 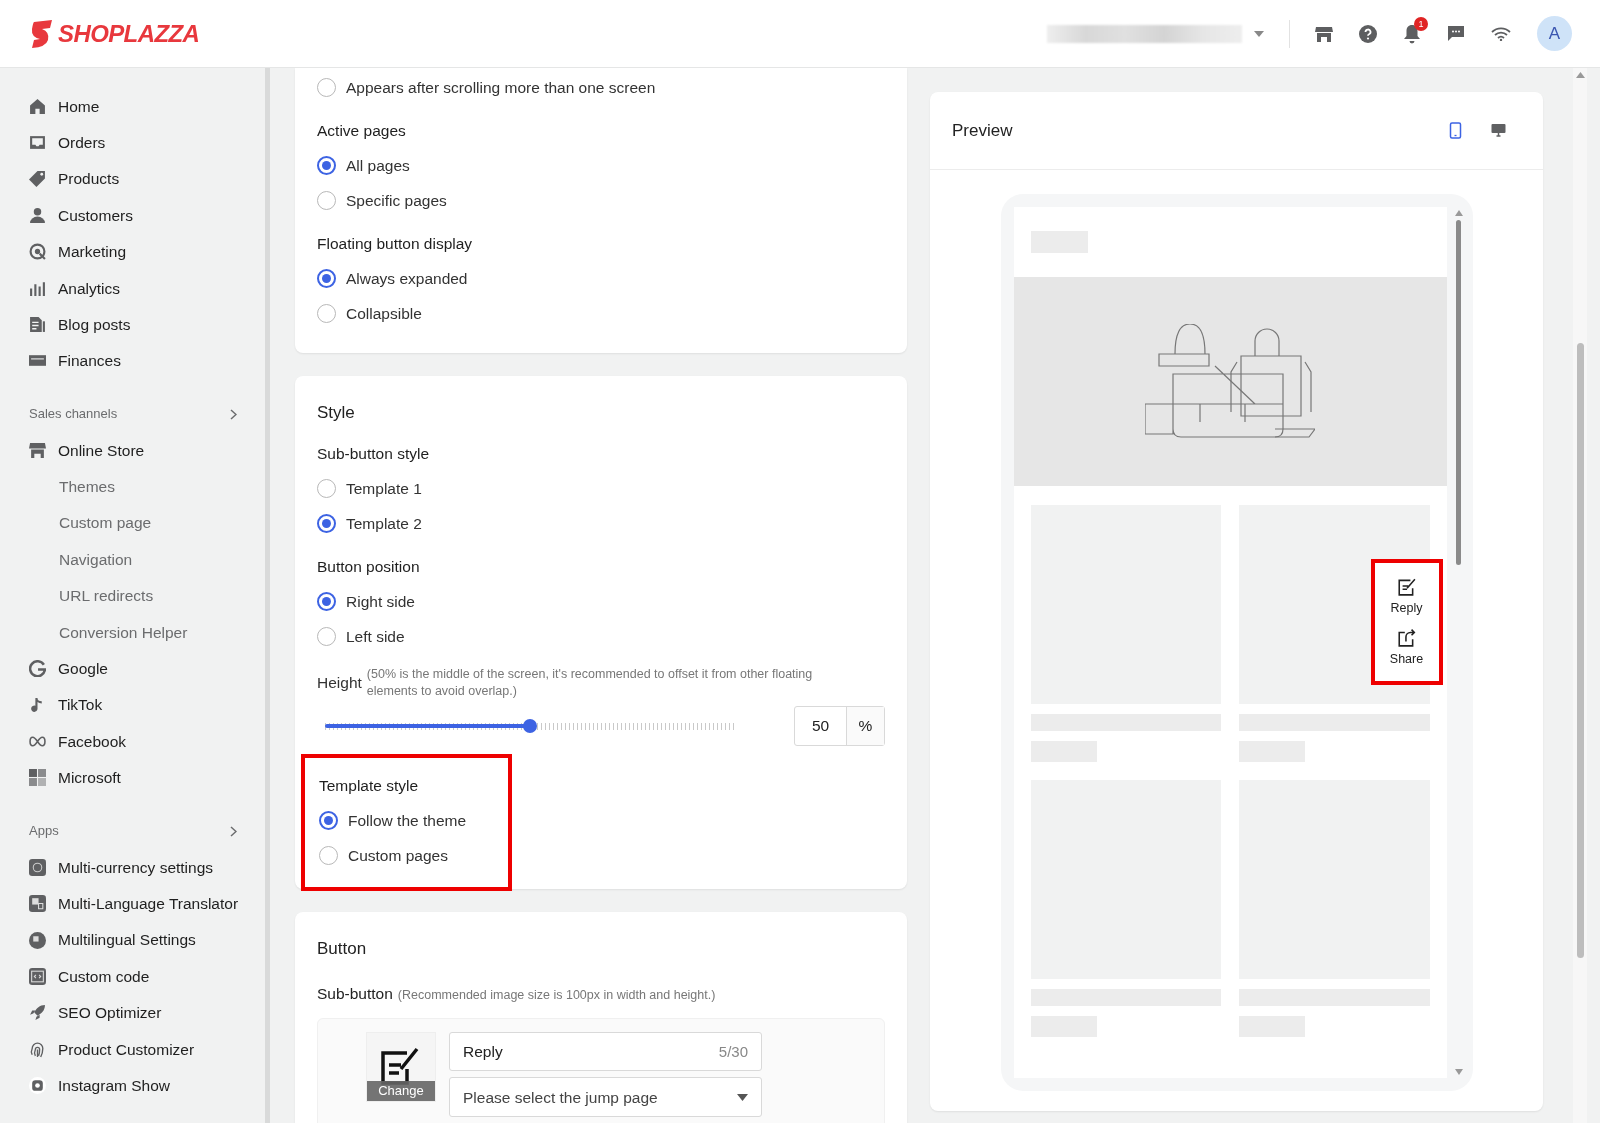 What do you see at coordinates (37, 1013) in the screenshot?
I see `rocket-icon` at bounding box center [37, 1013].